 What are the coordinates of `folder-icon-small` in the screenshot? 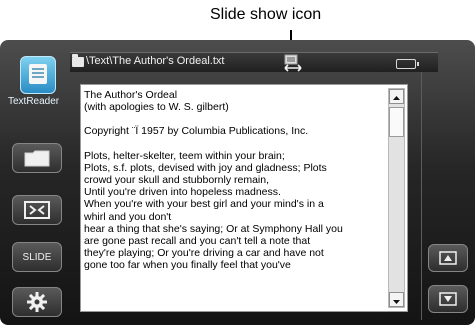 It's located at (78, 60).